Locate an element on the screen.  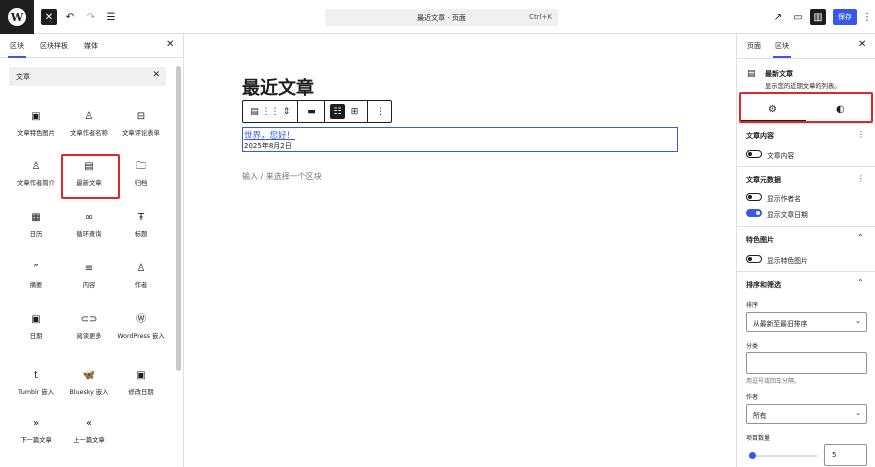
list-view-icon: ☷ is located at coordinates (337, 111).